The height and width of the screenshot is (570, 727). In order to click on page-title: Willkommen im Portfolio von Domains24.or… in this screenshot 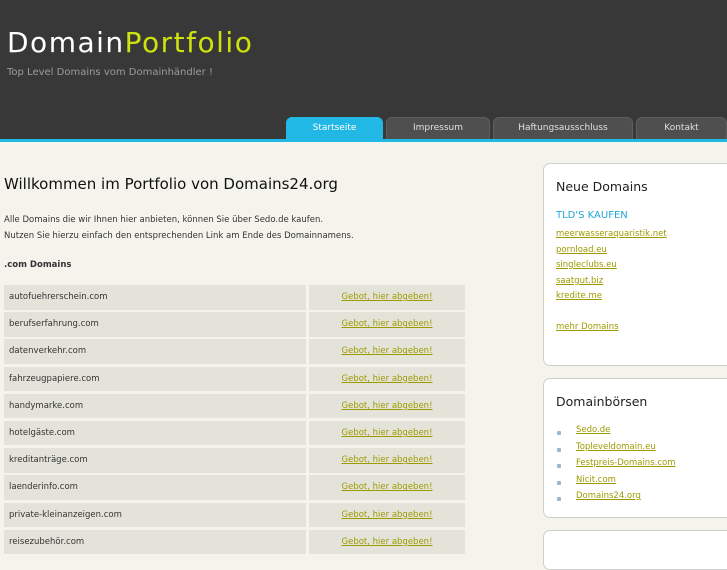, I will do `click(171, 184)`.